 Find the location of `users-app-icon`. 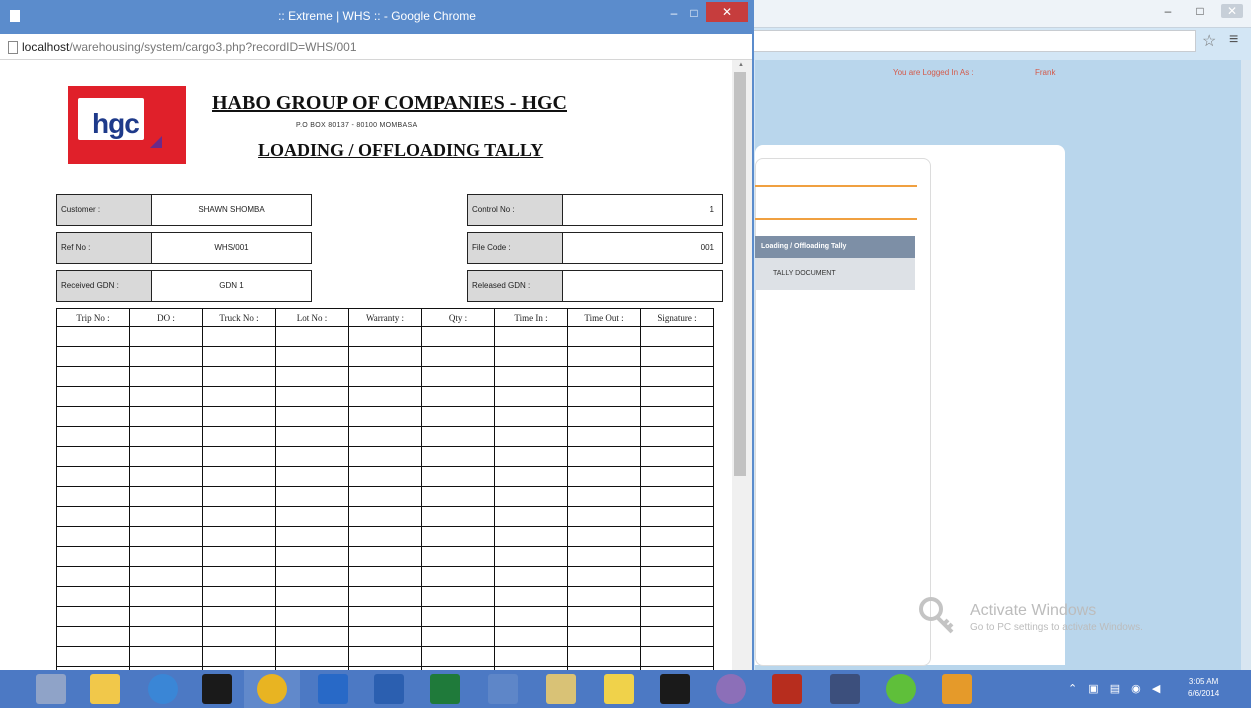

users-app-icon is located at coordinates (957, 689).